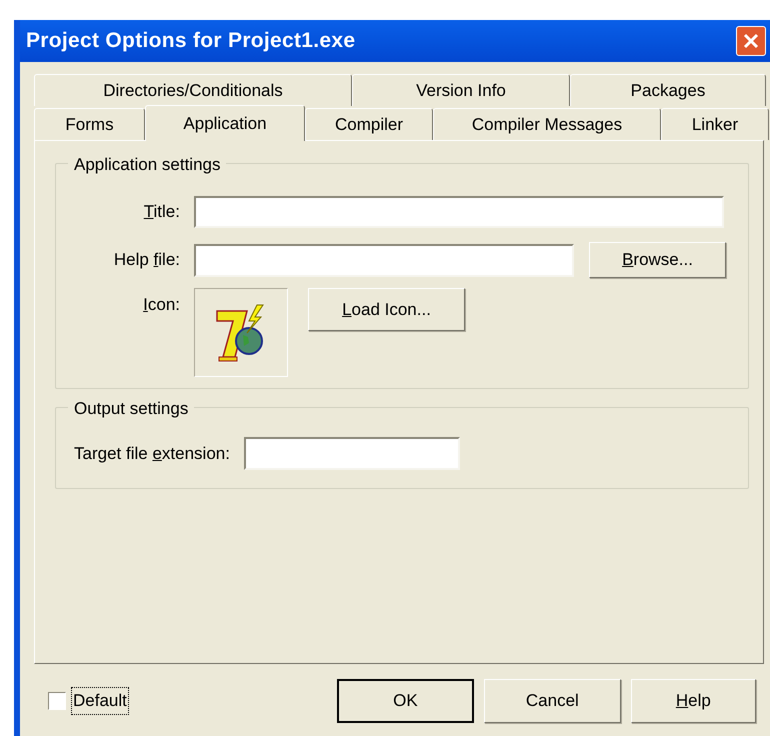  What do you see at coordinates (405, 701) in the screenshot?
I see `dialog-button: OK` at bounding box center [405, 701].